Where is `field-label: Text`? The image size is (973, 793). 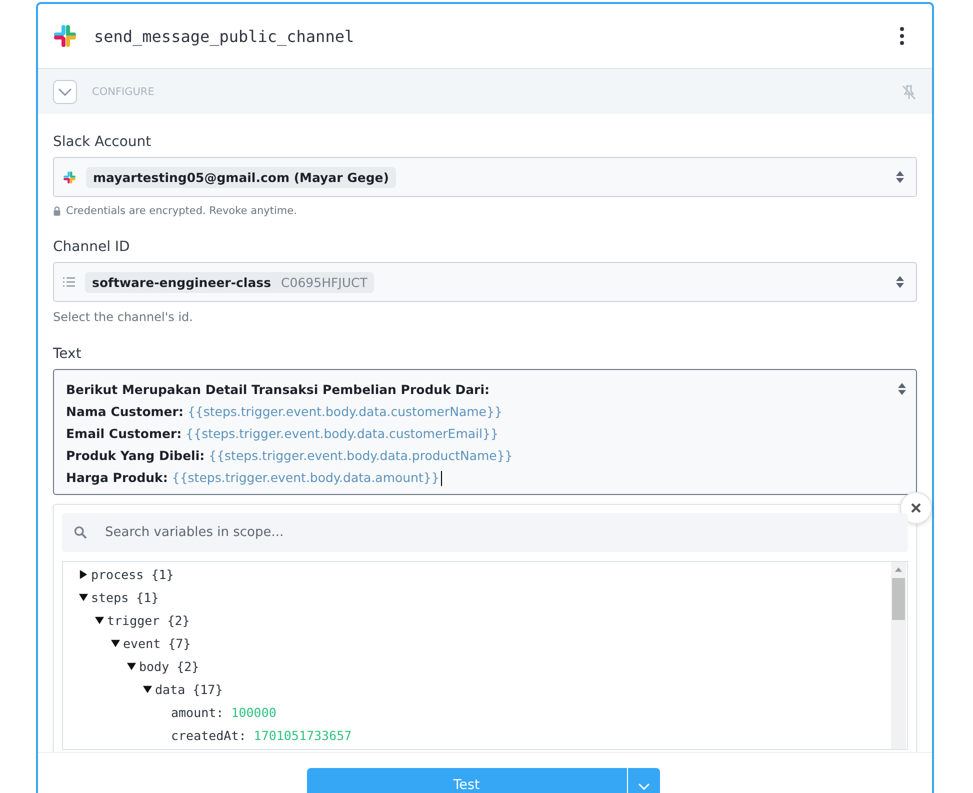
field-label: Text is located at coordinates (67, 354).